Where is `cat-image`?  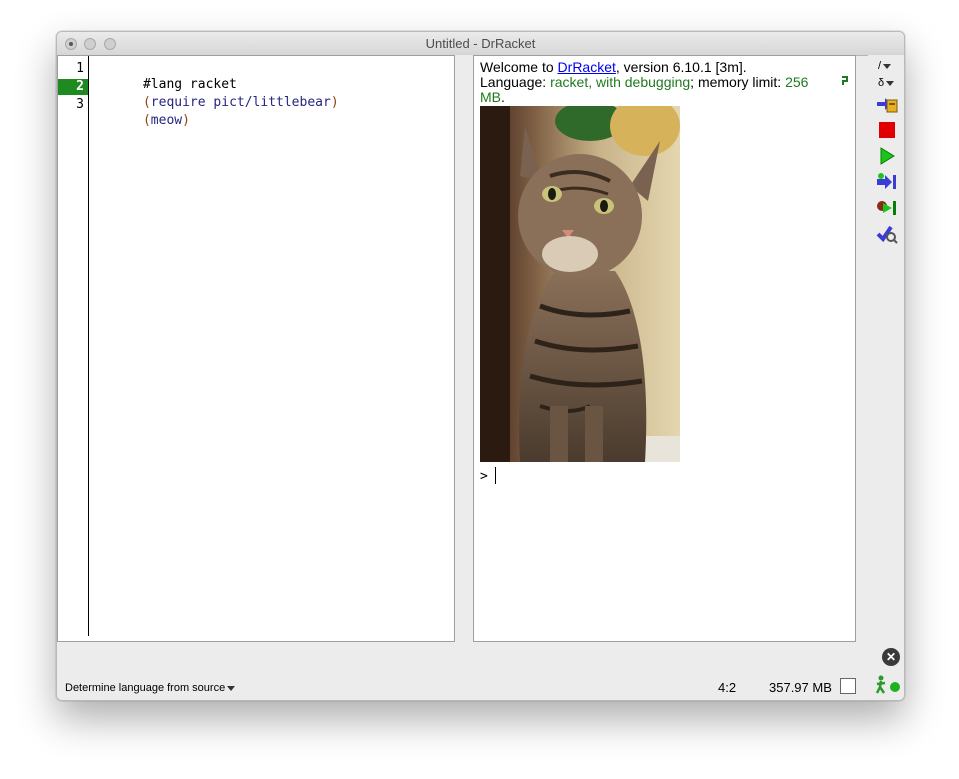 cat-image is located at coordinates (580, 284).